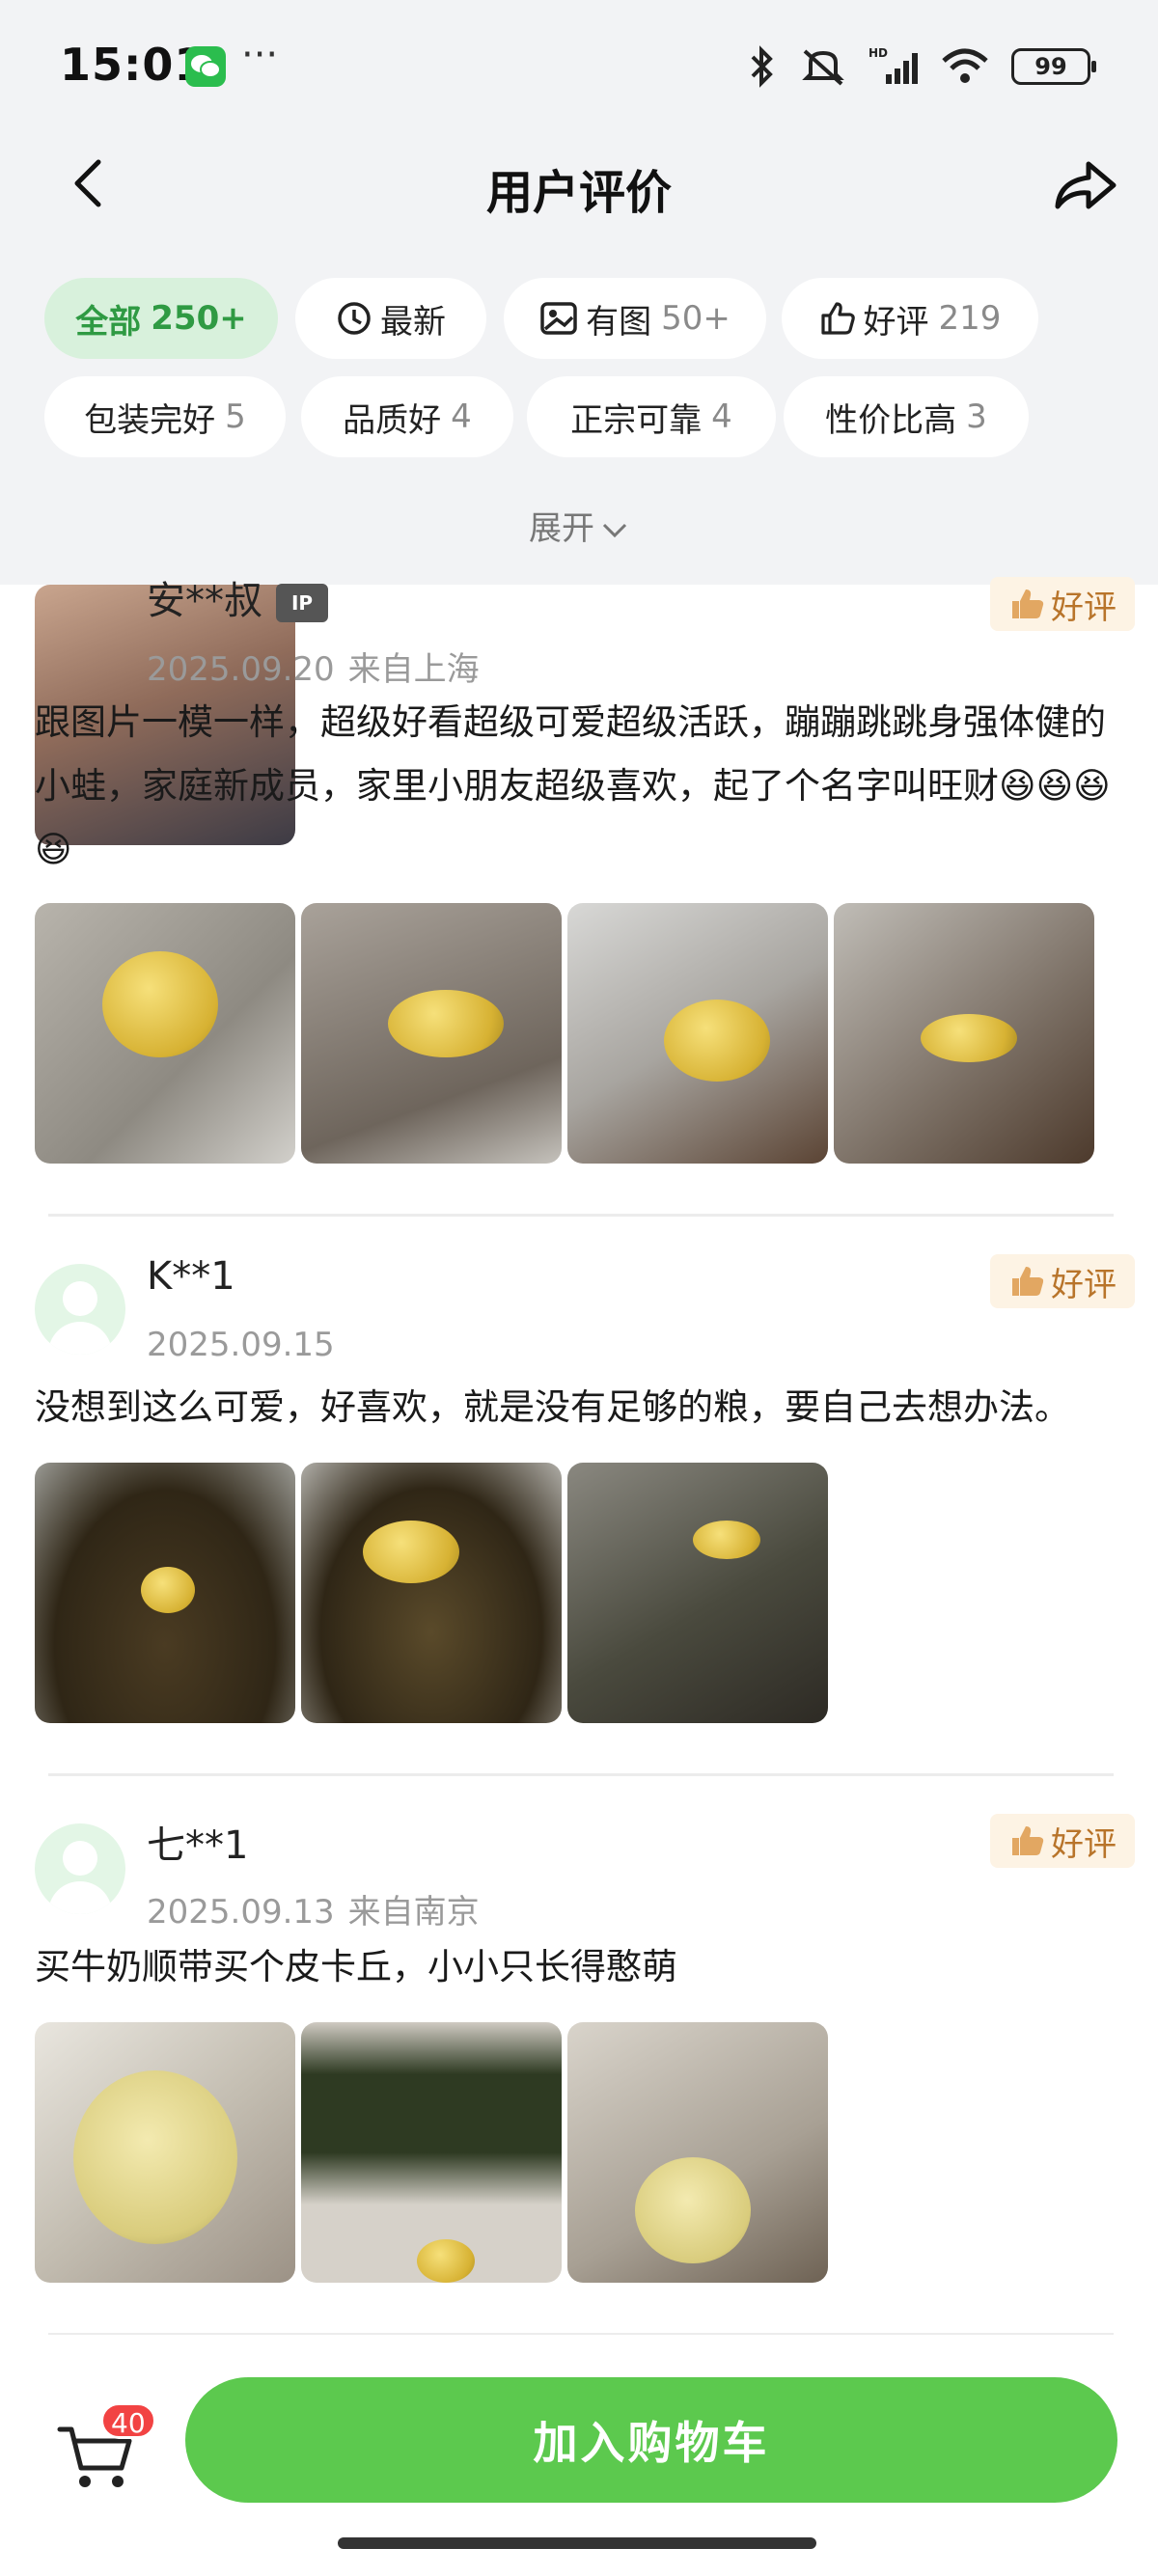 Image resolution: width=1158 pixels, height=2576 pixels. I want to click on filter-chip-with-photos: 有图 50+, so click(635, 319).